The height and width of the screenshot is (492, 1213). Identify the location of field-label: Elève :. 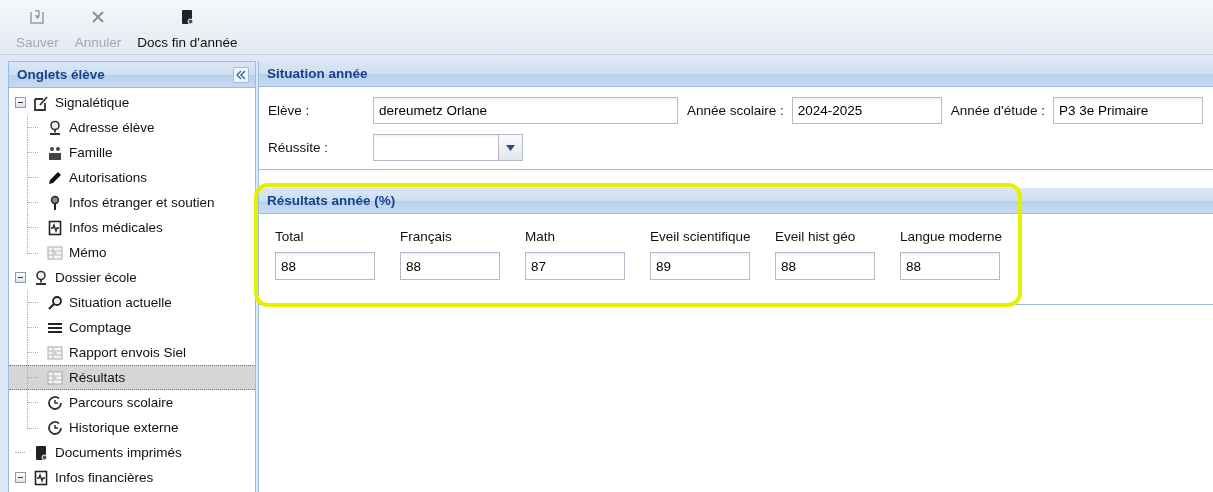
(289, 110).